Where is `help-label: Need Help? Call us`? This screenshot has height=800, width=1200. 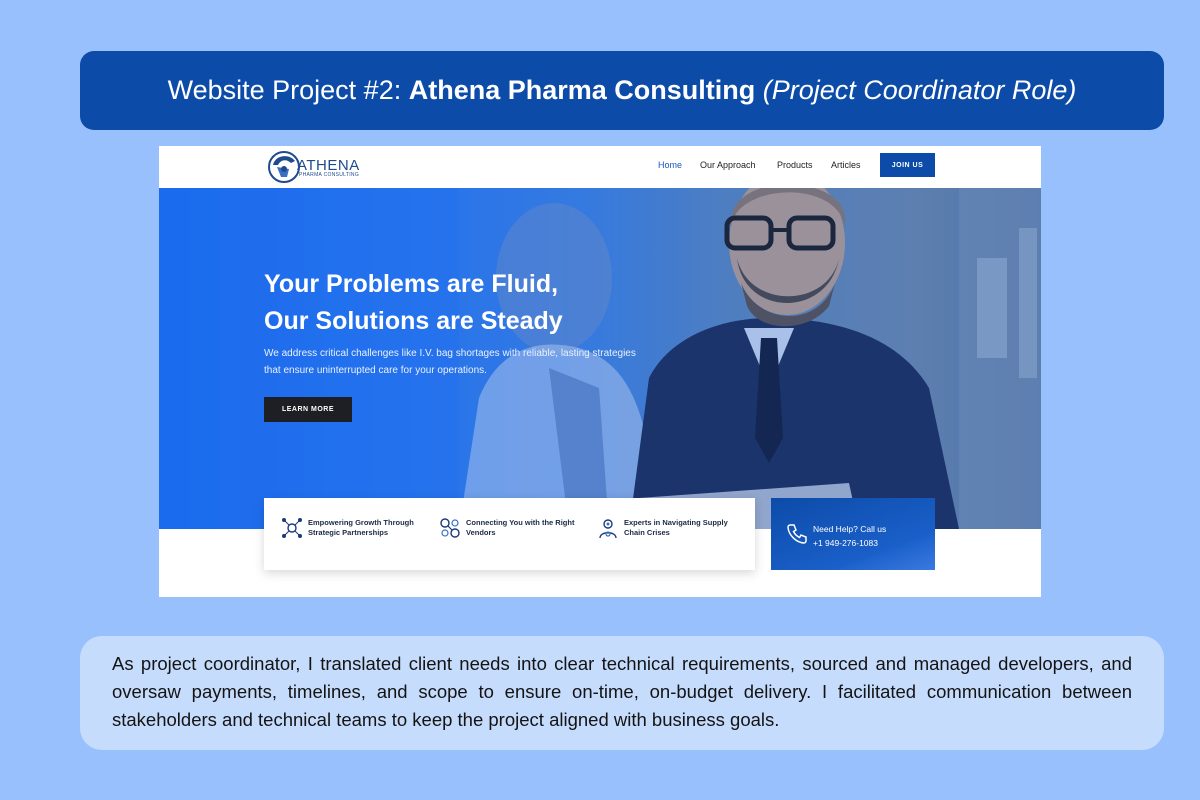
help-label: Need Help? Call us is located at coordinates (850, 529).